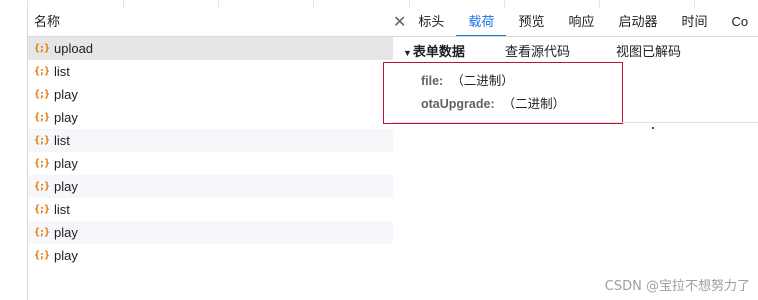 Image resolution: width=758 pixels, height=300 pixels. Describe the element at coordinates (581, 22) in the screenshot. I see `tab-response: 响应` at that location.